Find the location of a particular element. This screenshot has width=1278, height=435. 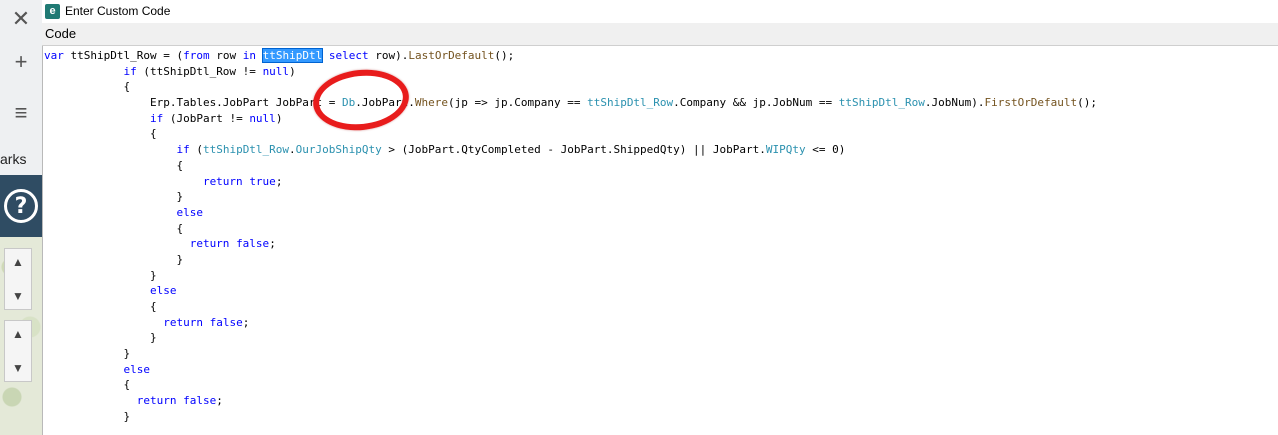

window-title: Enter Custom Code is located at coordinates (118, 11).